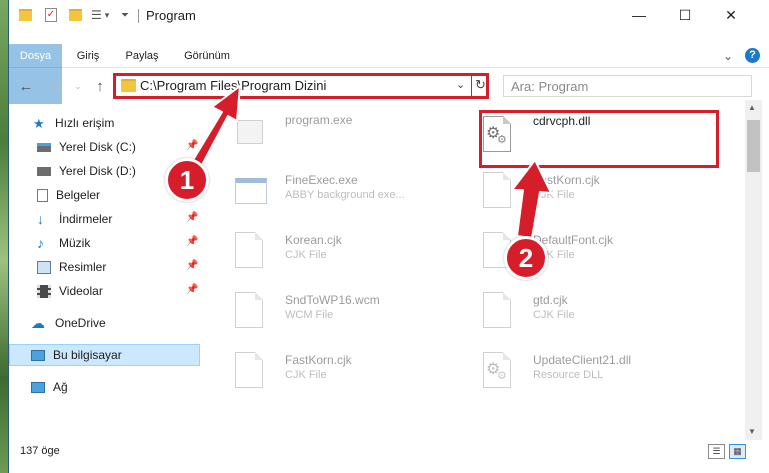 Image resolution: width=769 pixels, height=473 pixels. Describe the element at coordinates (716, 451) in the screenshot. I see `details-view-icon: ☰` at that location.